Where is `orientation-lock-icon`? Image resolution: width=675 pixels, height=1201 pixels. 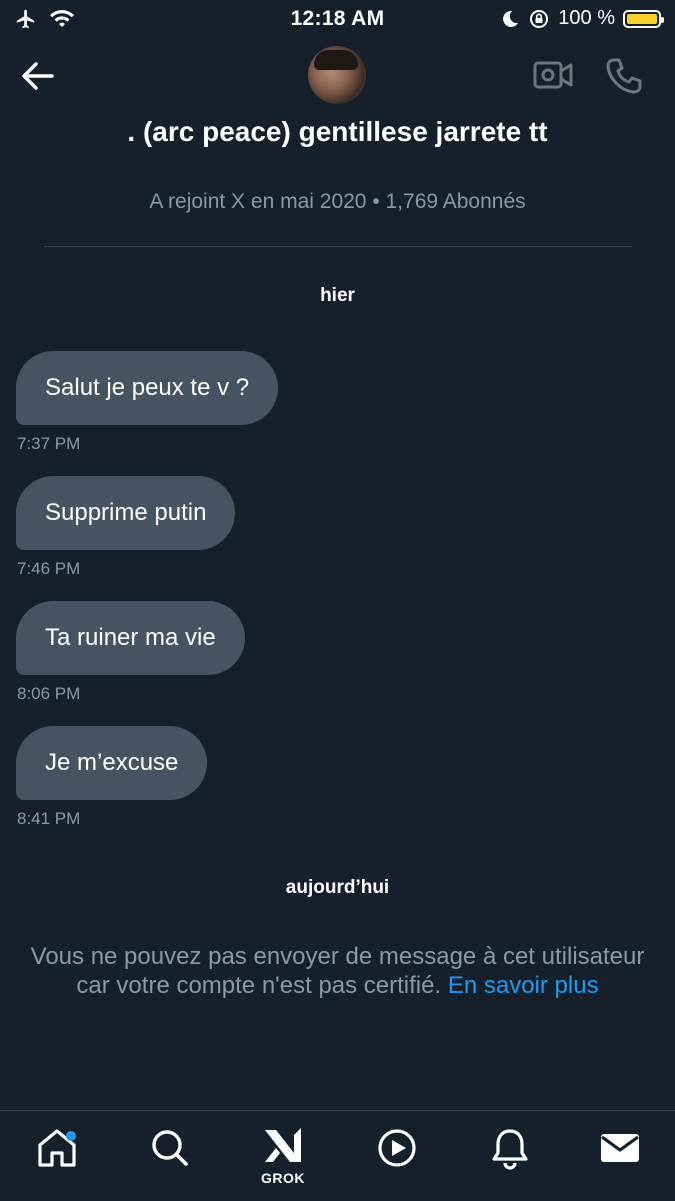
orientation-lock-icon is located at coordinates (539, 18).